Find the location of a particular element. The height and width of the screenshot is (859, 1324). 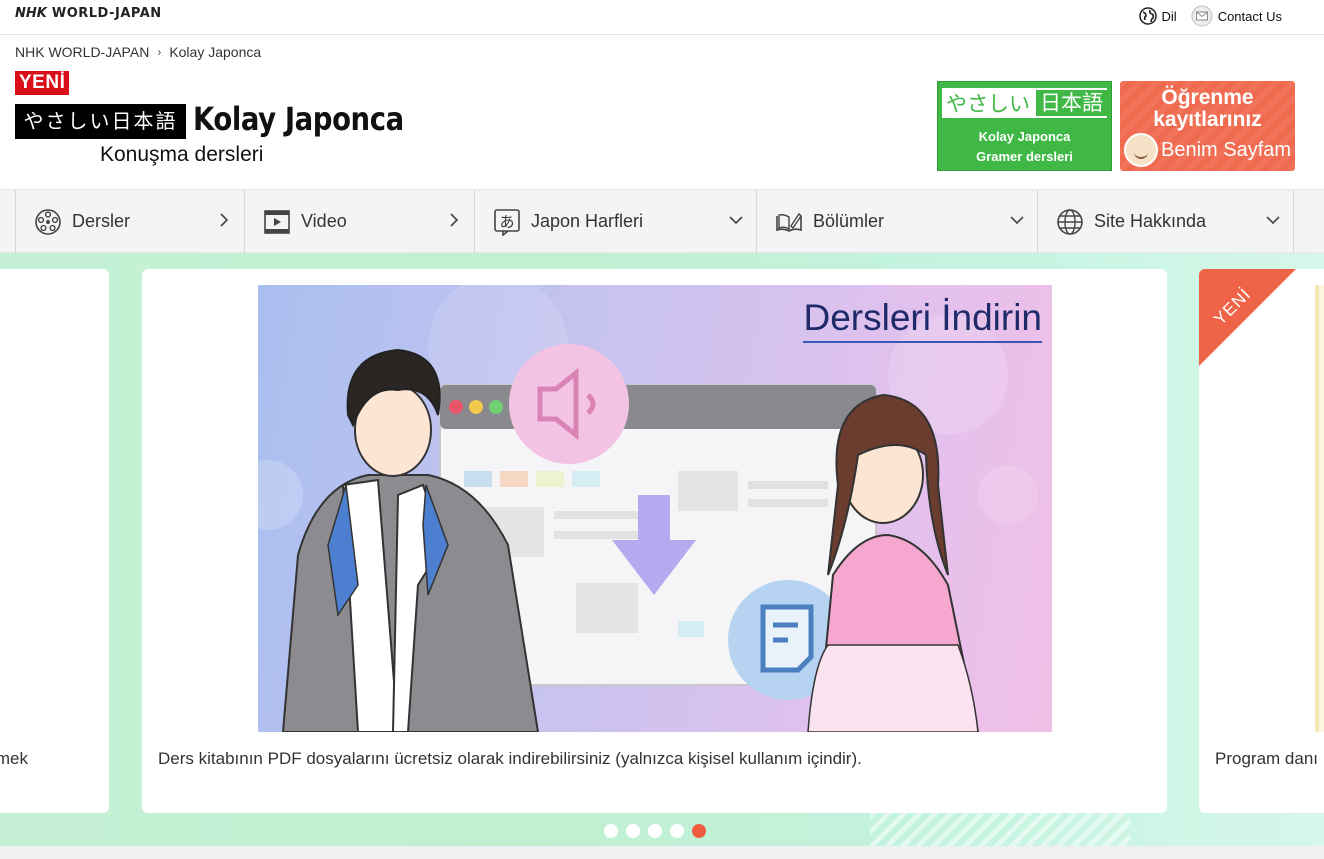

nav-item-bolumler: Bölümler is located at coordinates (896, 222).